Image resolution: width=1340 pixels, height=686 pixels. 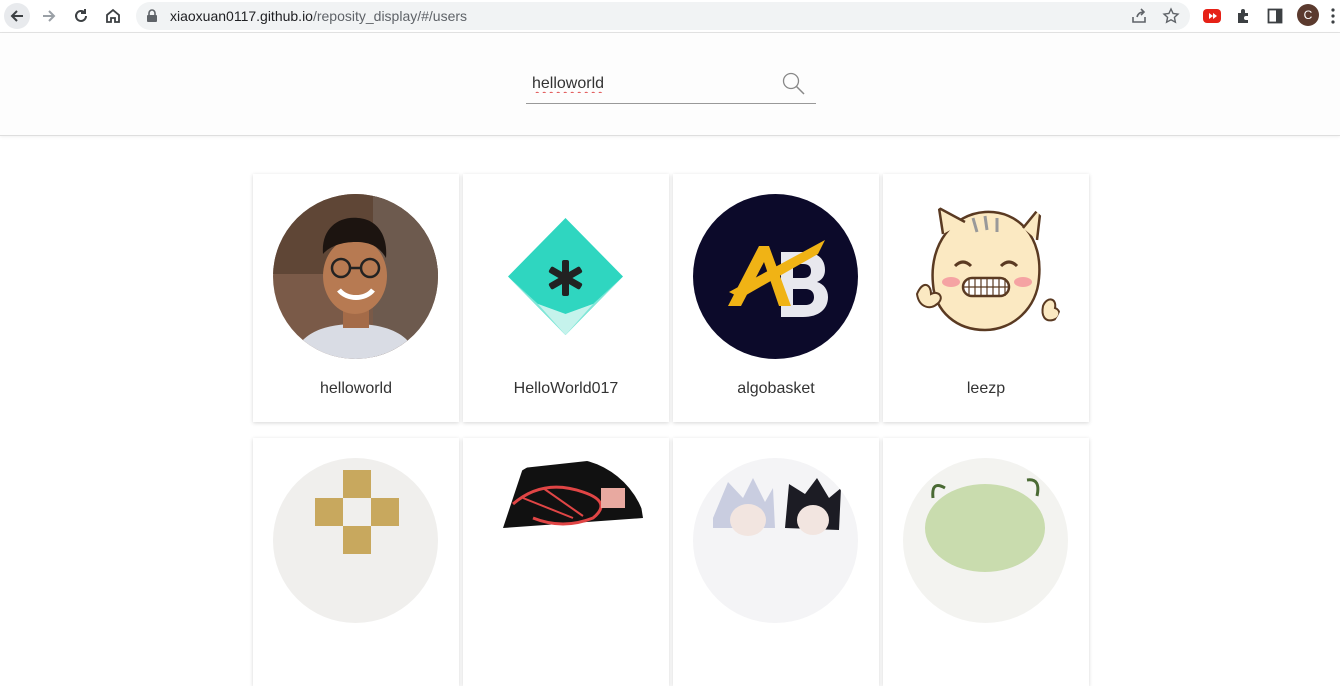 What do you see at coordinates (566, 388) in the screenshot?
I see `user-name: HelloWorld017` at bounding box center [566, 388].